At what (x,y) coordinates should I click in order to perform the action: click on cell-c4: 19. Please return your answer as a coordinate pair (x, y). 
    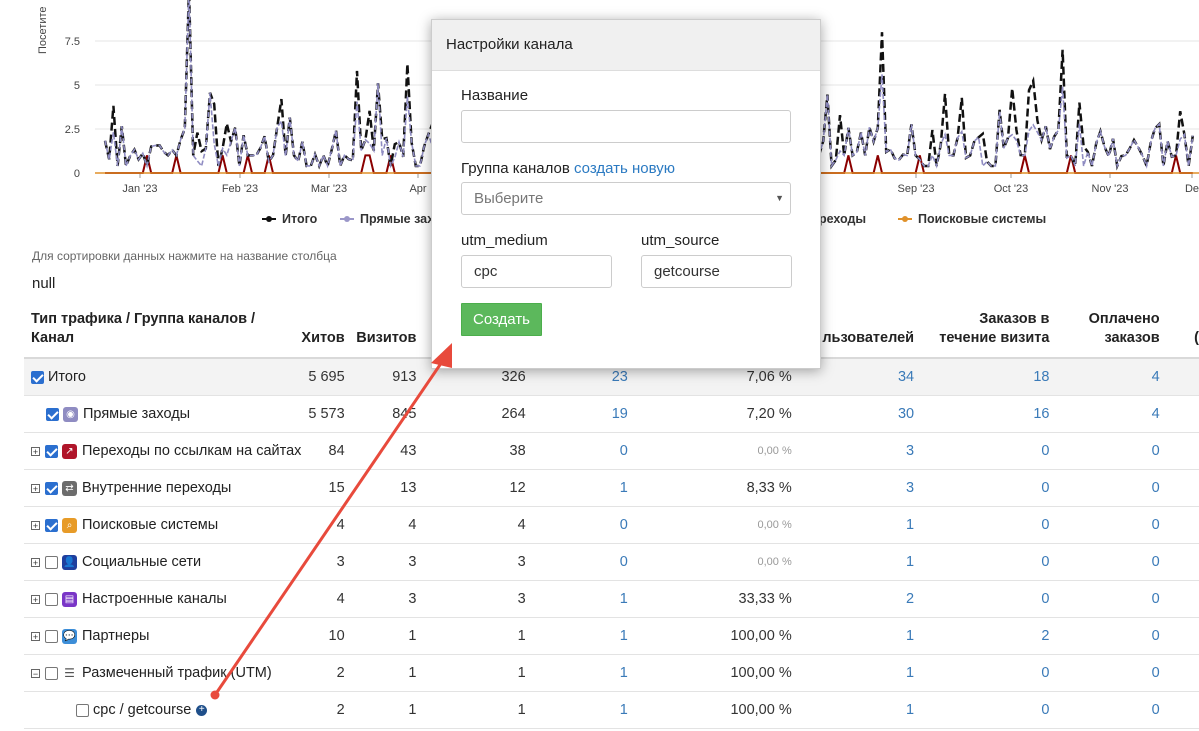
    Looking at the image, I should click on (576, 414).